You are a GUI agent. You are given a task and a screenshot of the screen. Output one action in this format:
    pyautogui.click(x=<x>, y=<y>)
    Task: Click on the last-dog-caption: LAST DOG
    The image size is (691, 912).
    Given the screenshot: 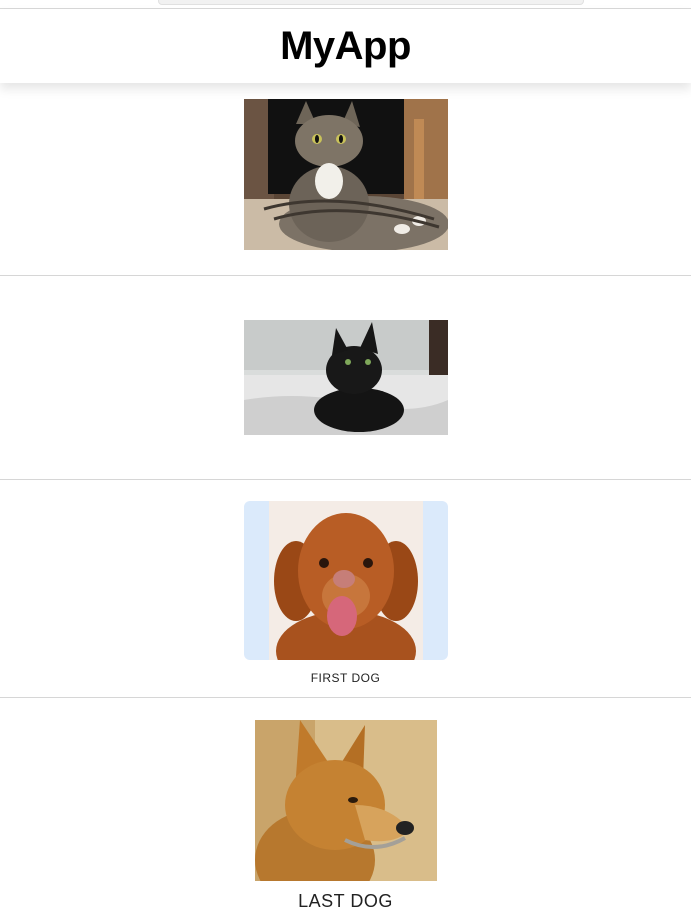 What is the action you would take?
    pyautogui.click(x=345, y=901)
    